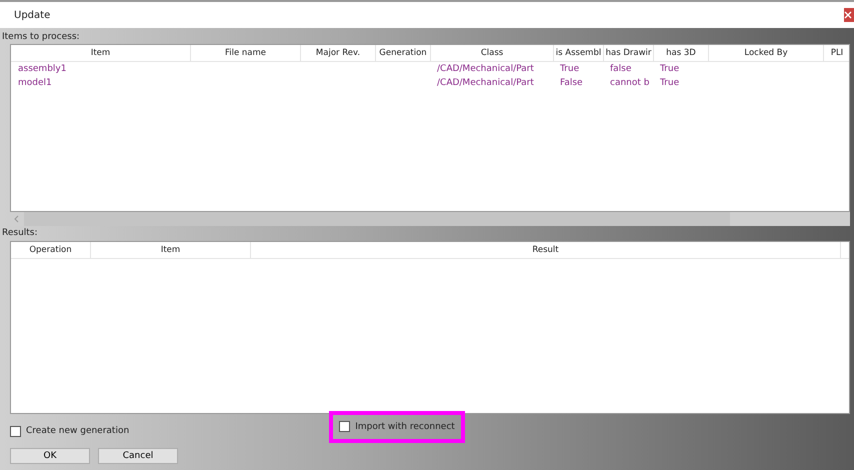 Image resolution: width=854 pixels, height=470 pixels. I want to click on table-cell: cannot b, so click(630, 83).